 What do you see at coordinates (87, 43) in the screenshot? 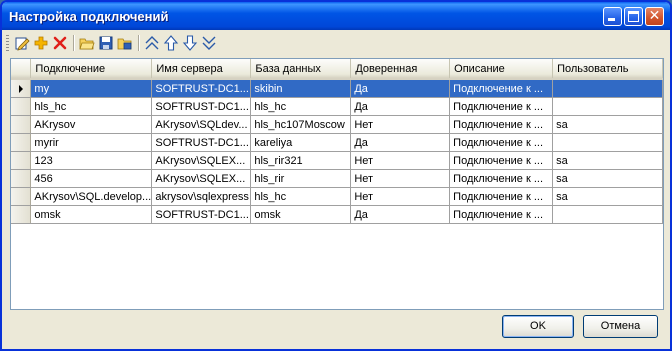
I see `open-folder-icon` at bounding box center [87, 43].